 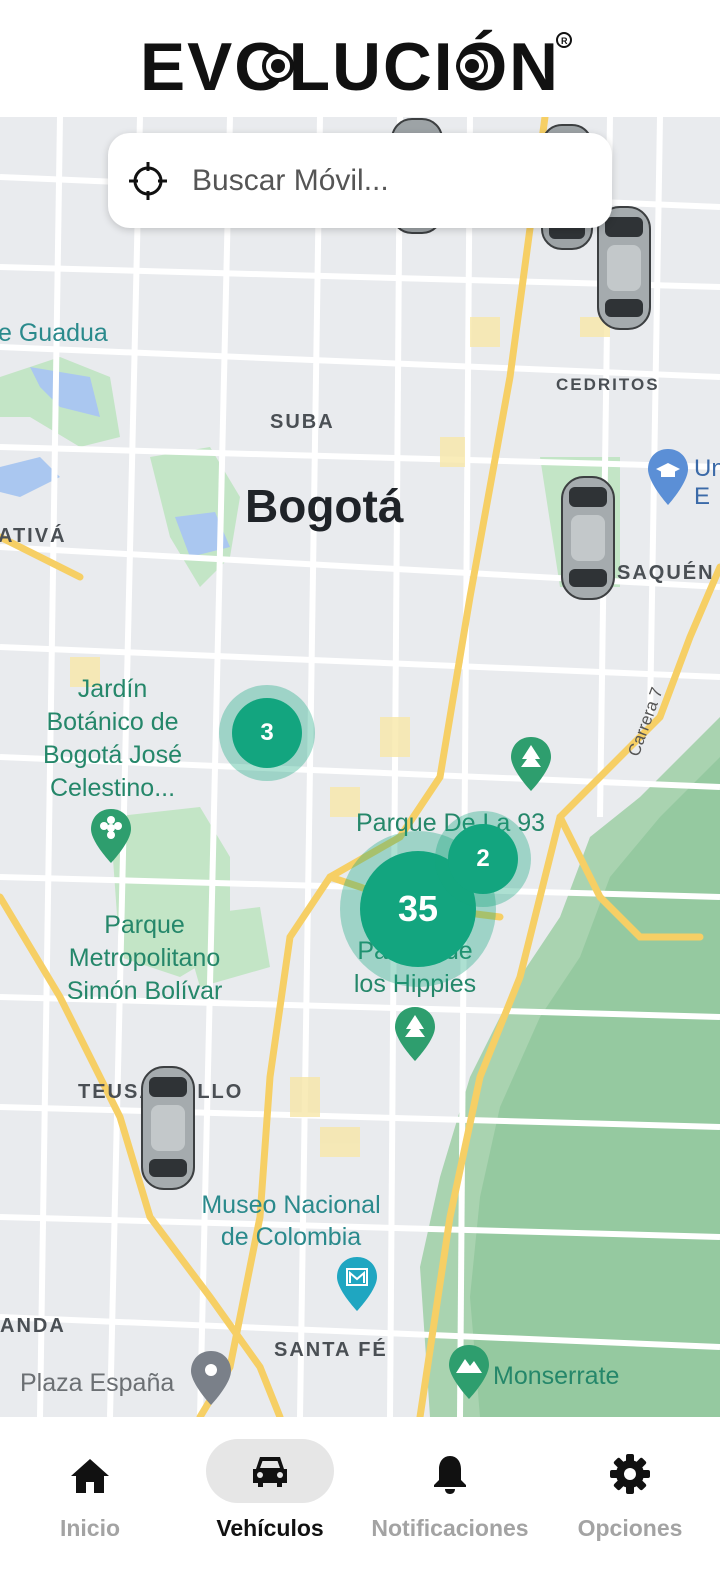 I want to click on home-icon, so click(x=90, y=1476).